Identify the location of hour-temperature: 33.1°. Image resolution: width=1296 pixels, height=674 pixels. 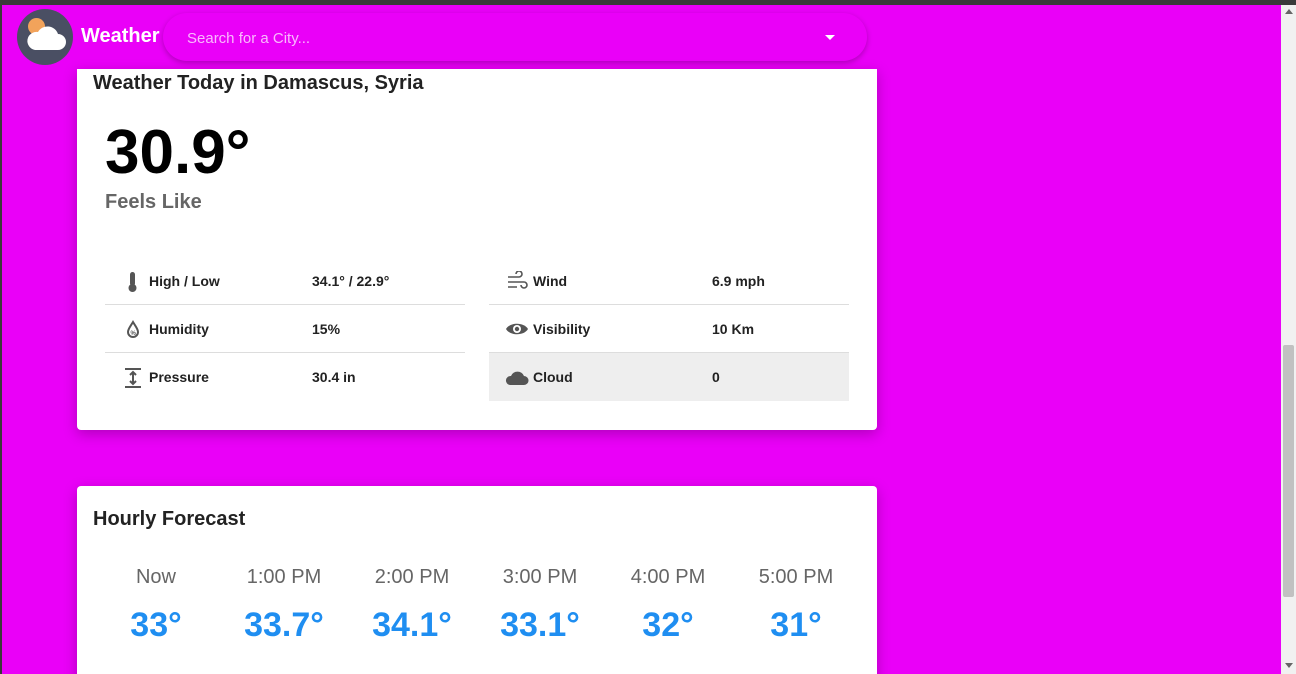
(540, 625).